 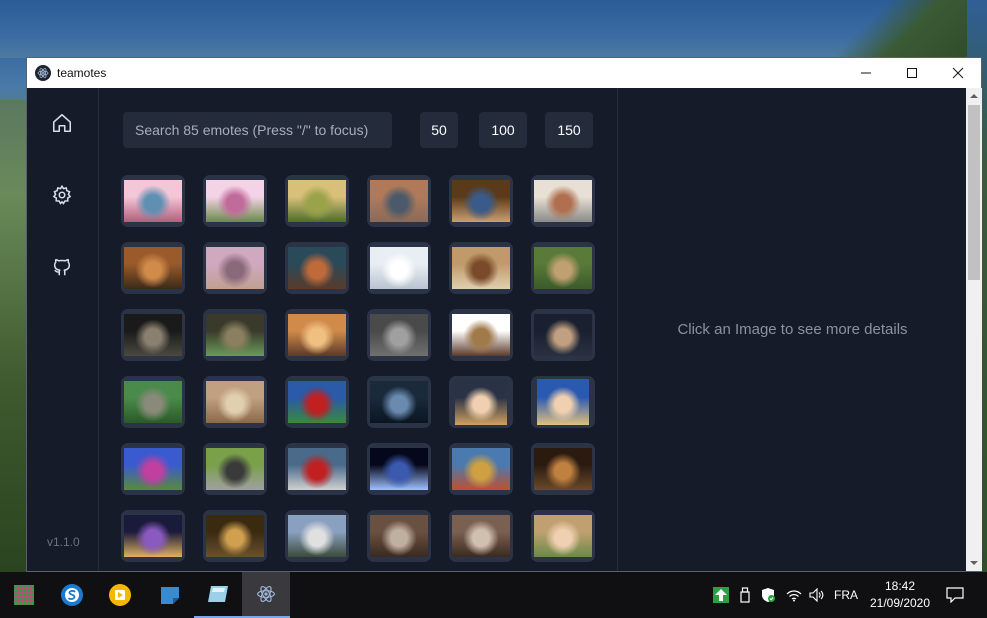 What do you see at coordinates (439, 130) in the screenshot?
I see `size-50-button: 50` at bounding box center [439, 130].